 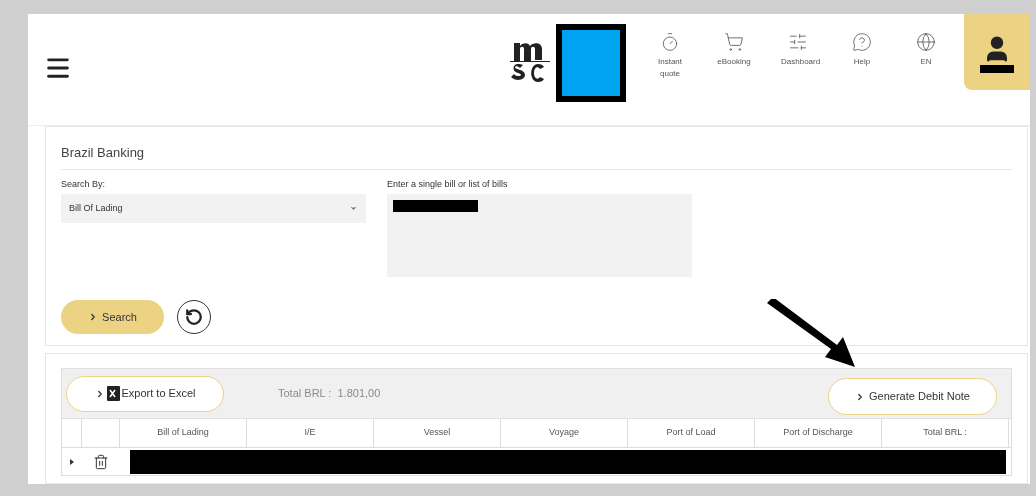 What do you see at coordinates (539, 235) in the screenshot?
I see `bills-input-field` at bounding box center [539, 235].